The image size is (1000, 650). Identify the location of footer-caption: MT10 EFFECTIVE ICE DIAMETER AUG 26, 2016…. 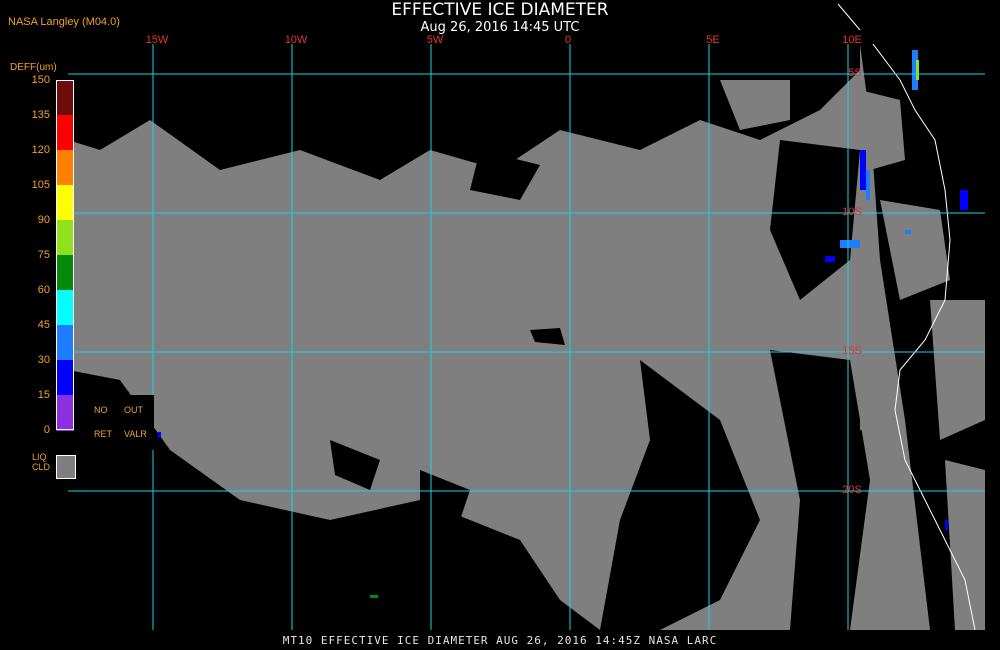
(500, 640).